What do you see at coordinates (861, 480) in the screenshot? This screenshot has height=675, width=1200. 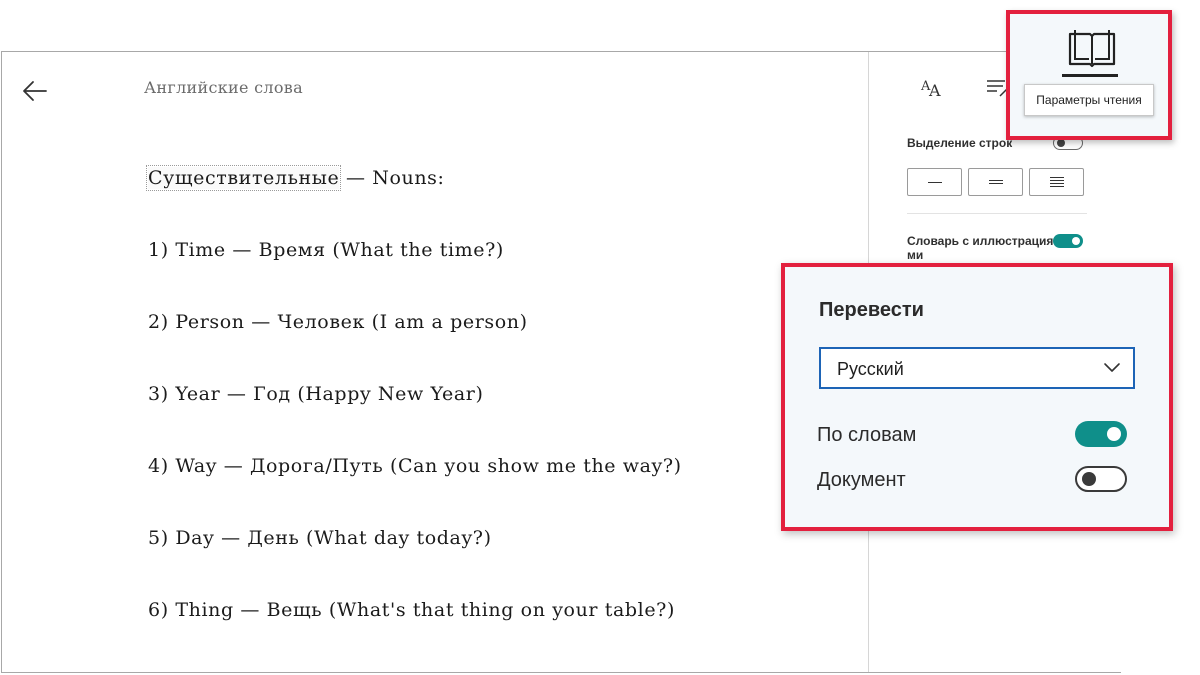 I see `translate-document-label: Документ` at bounding box center [861, 480].